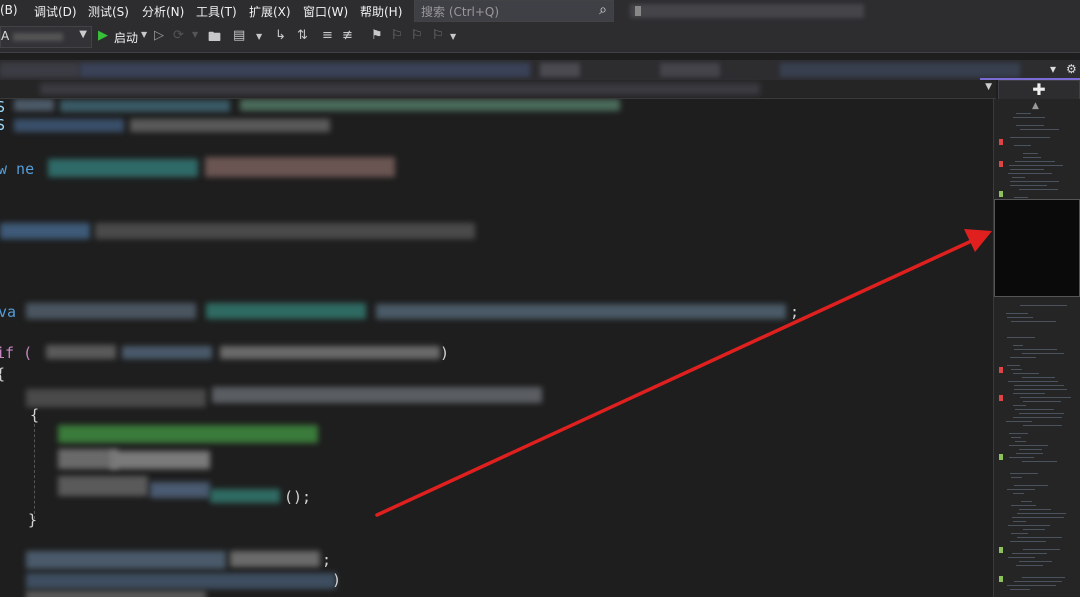 The width and height of the screenshot is (1080, 597). Describe the element at coordinates (978, 240) in the screenshot. I see `arrow-head` at that location.